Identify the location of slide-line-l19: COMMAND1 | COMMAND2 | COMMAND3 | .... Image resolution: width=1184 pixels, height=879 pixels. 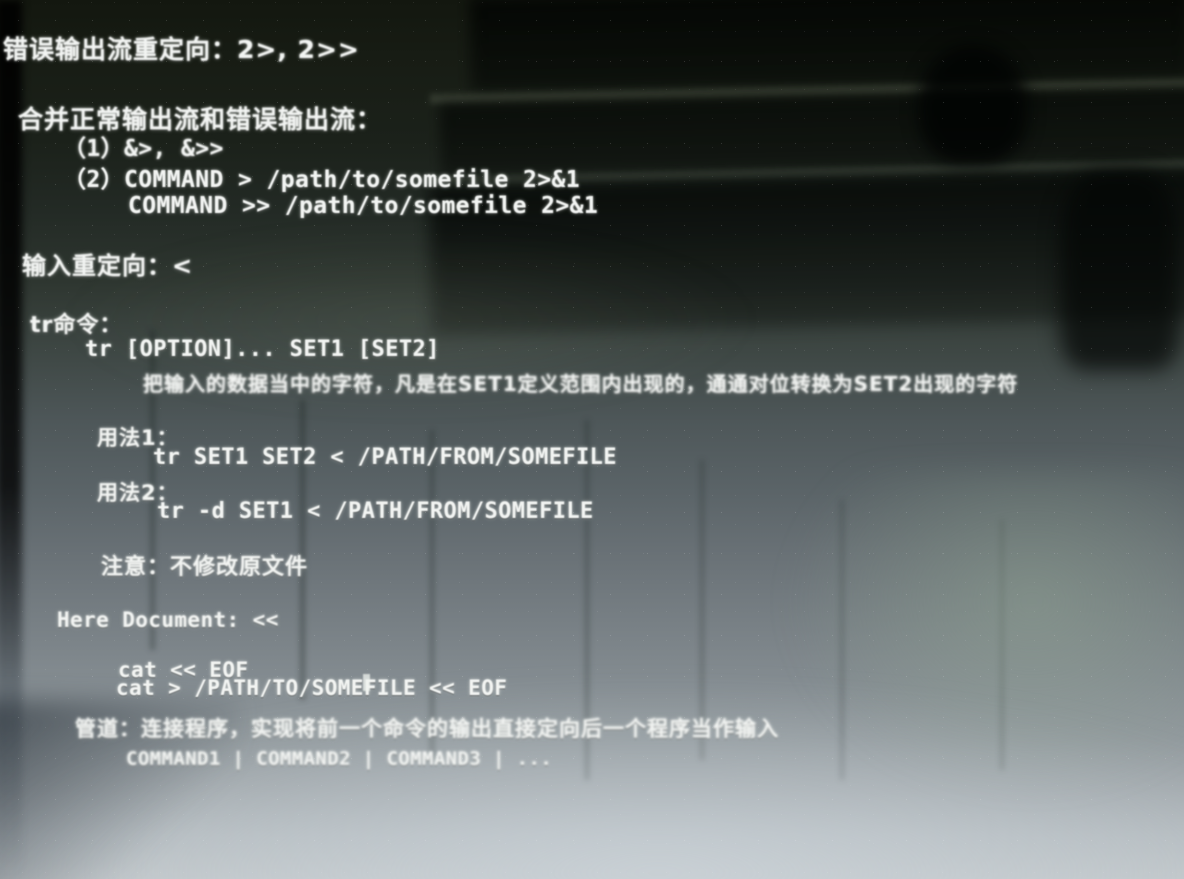
(339, 759).